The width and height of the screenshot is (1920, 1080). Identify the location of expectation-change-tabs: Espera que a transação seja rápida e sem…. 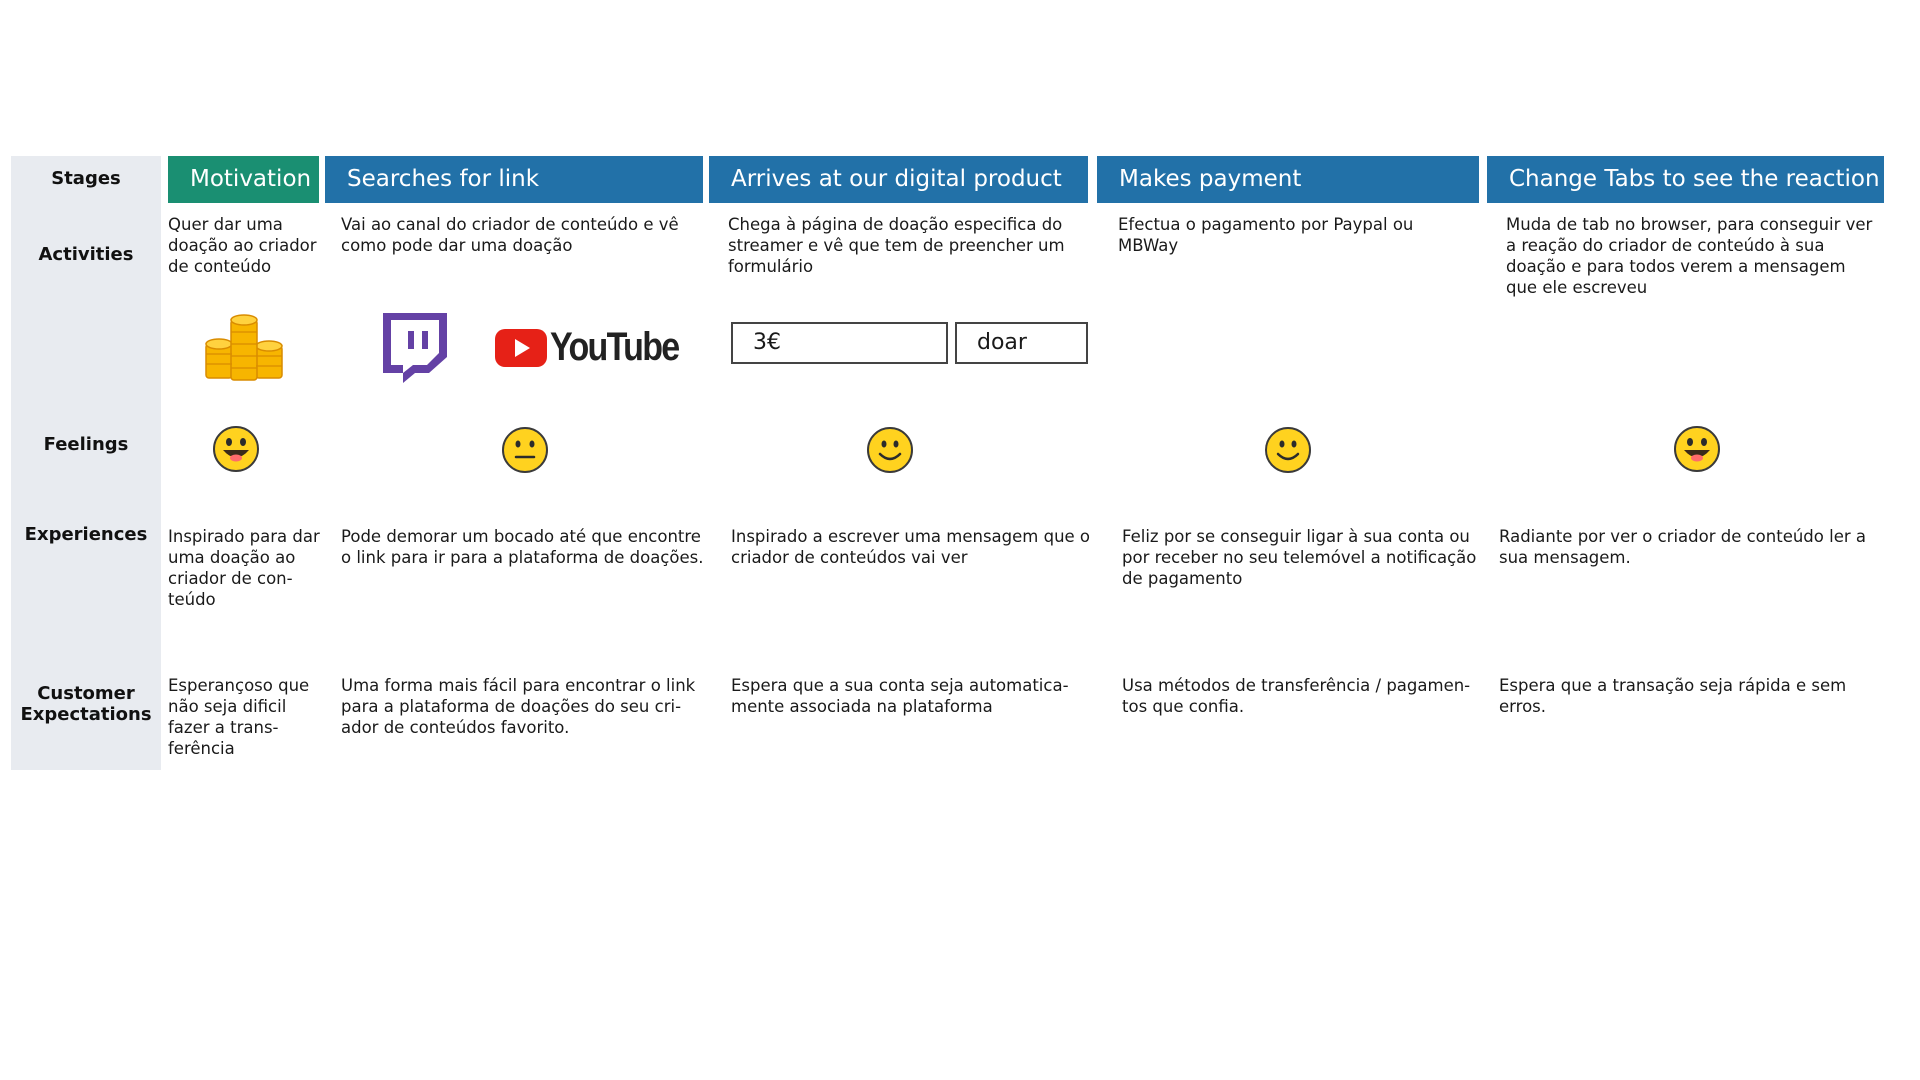
(1673, 696).